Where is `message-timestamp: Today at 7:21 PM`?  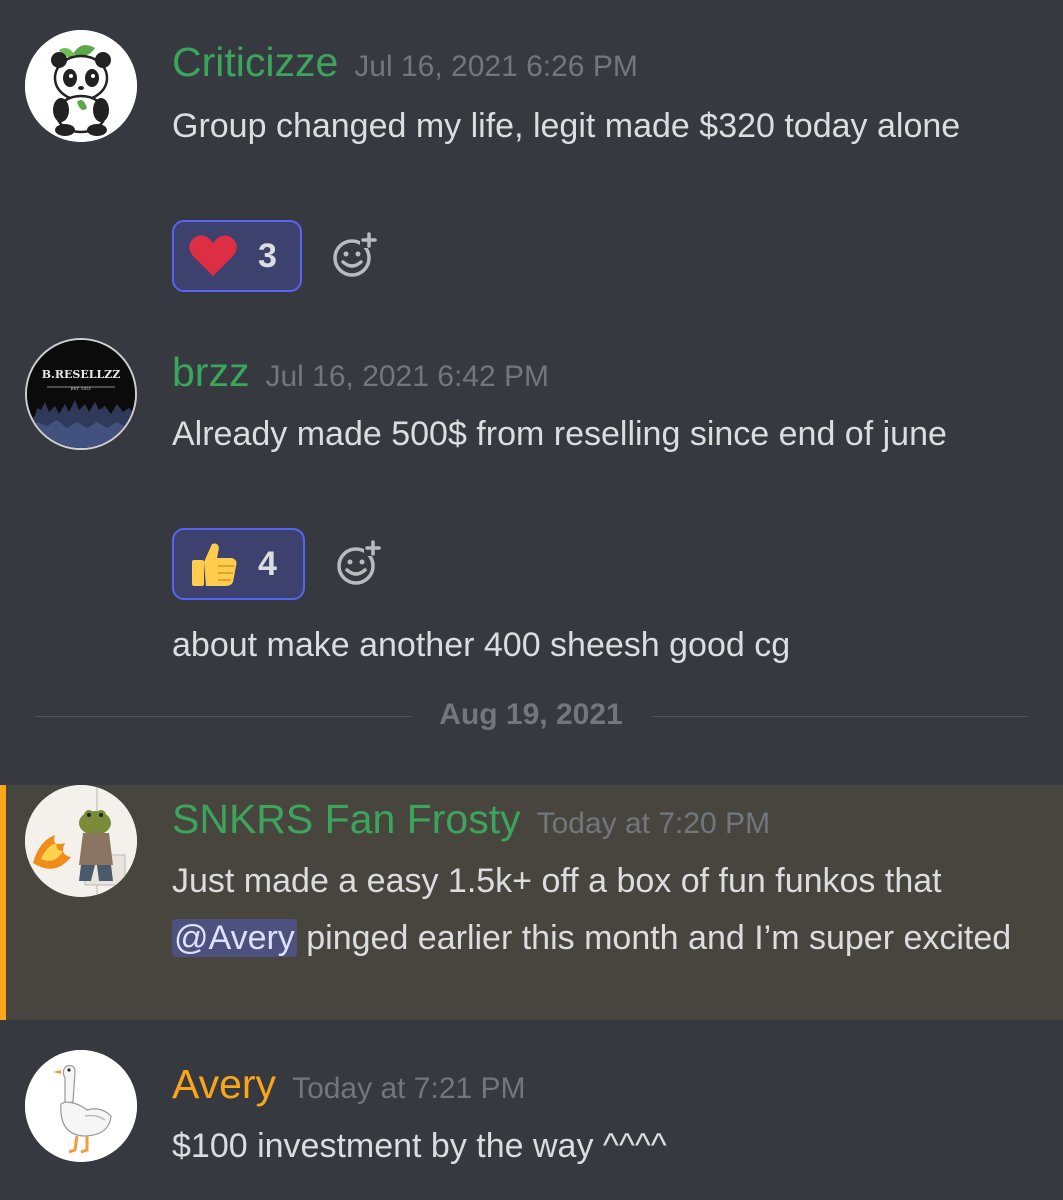
message-timestamp: Today at 7:21 PM is located at coordinates (409, 1088).